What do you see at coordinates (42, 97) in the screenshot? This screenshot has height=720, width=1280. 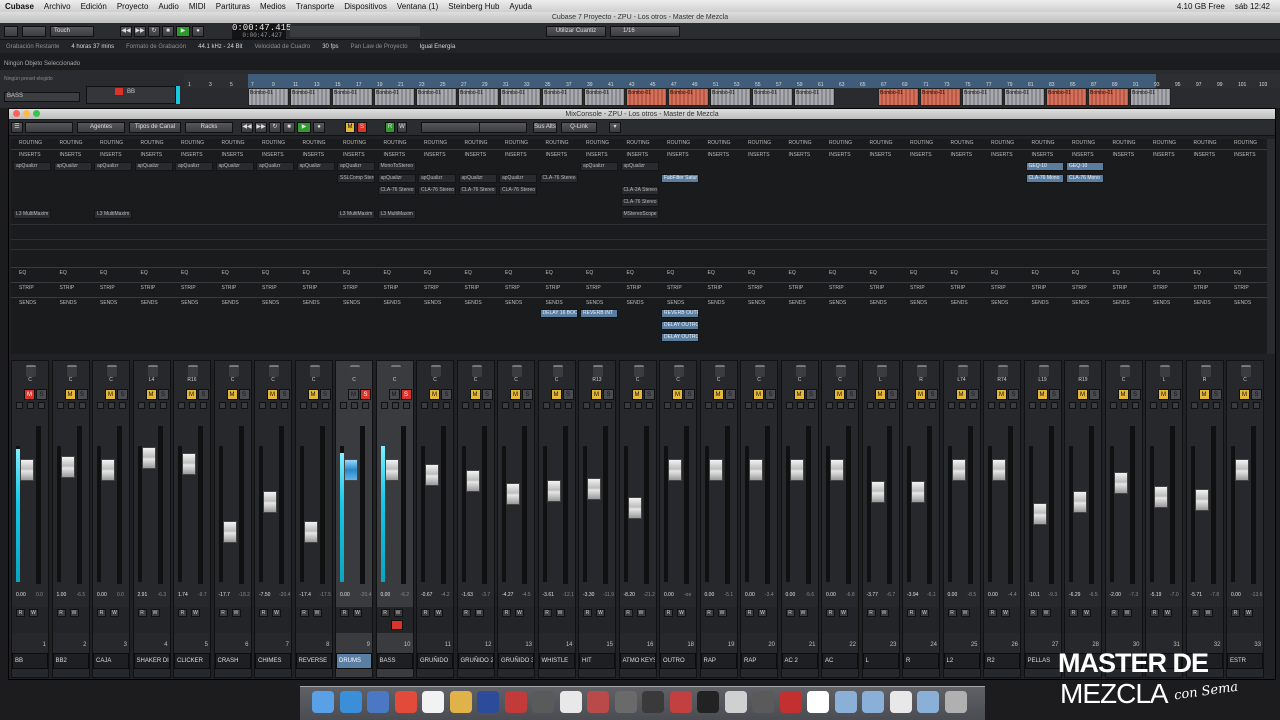 I see `track-select: BASS` at bounding box center [42, 97].